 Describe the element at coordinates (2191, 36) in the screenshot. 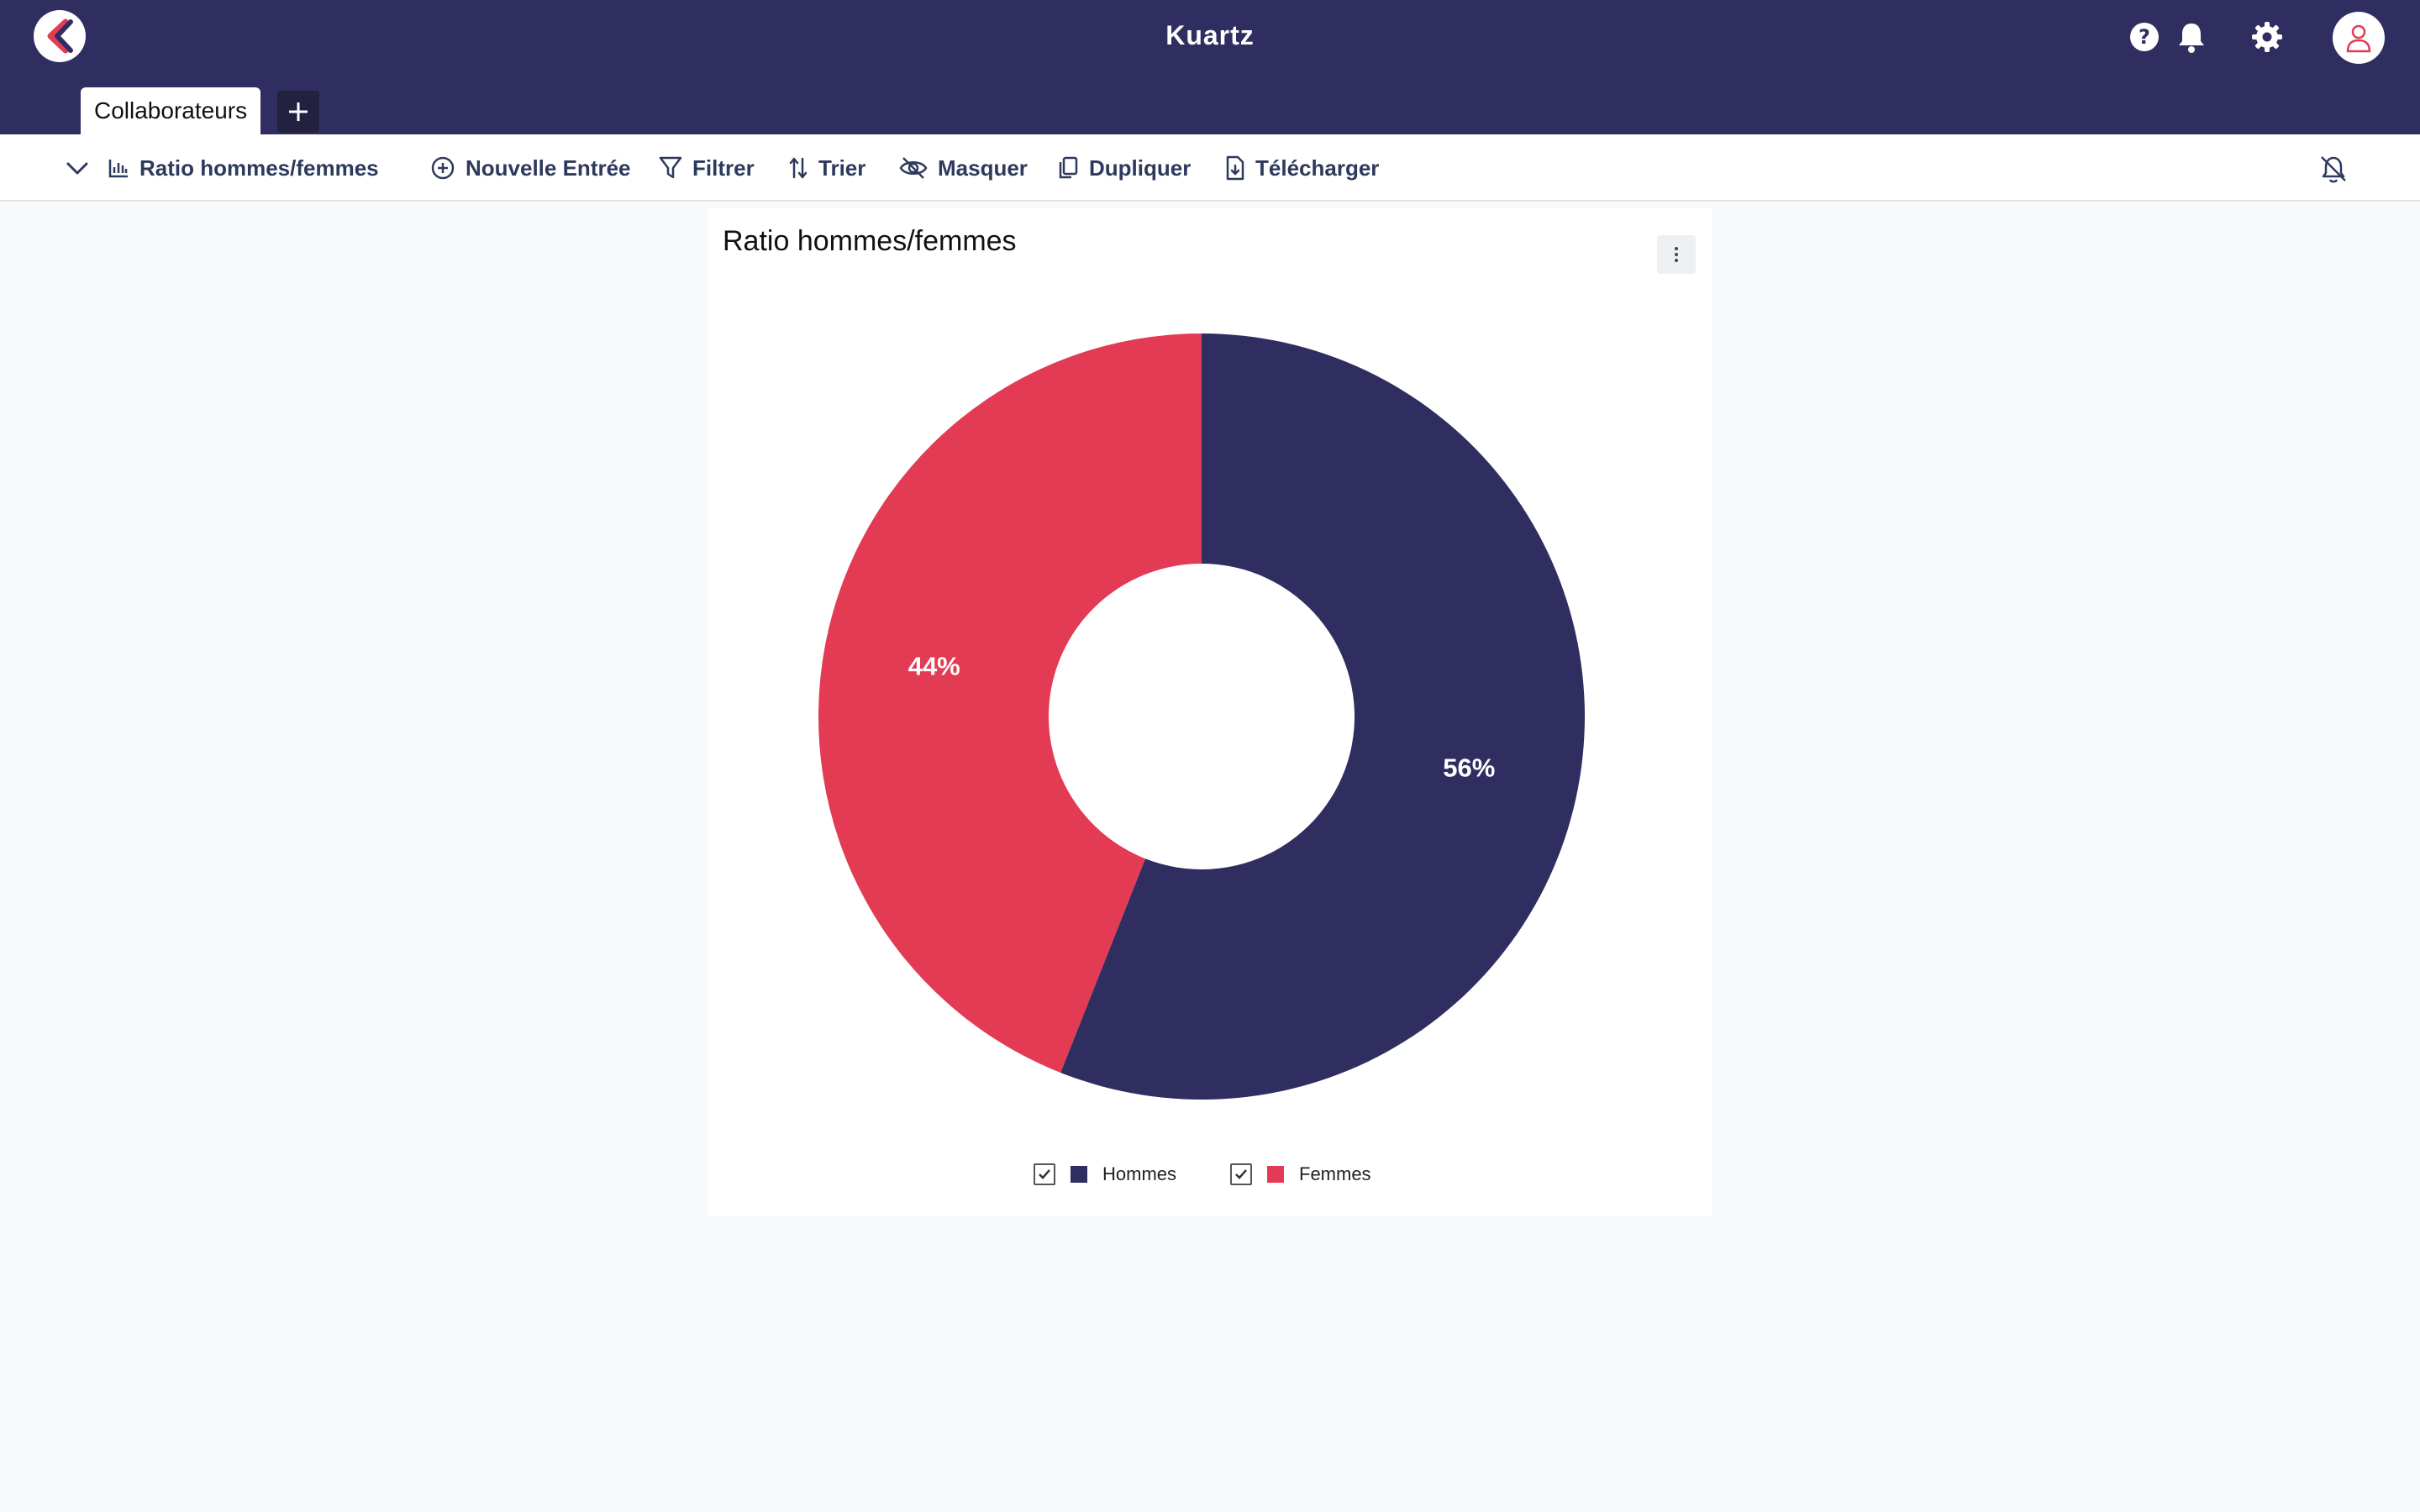

I see `bell-icon` at that location.